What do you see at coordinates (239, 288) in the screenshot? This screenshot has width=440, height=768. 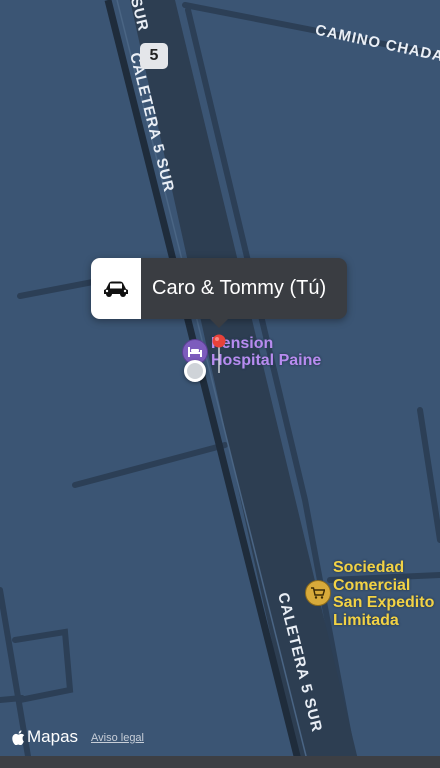 I see `callout-title: Caro & Tommy (Tú)` at bounding box center [239, 288].